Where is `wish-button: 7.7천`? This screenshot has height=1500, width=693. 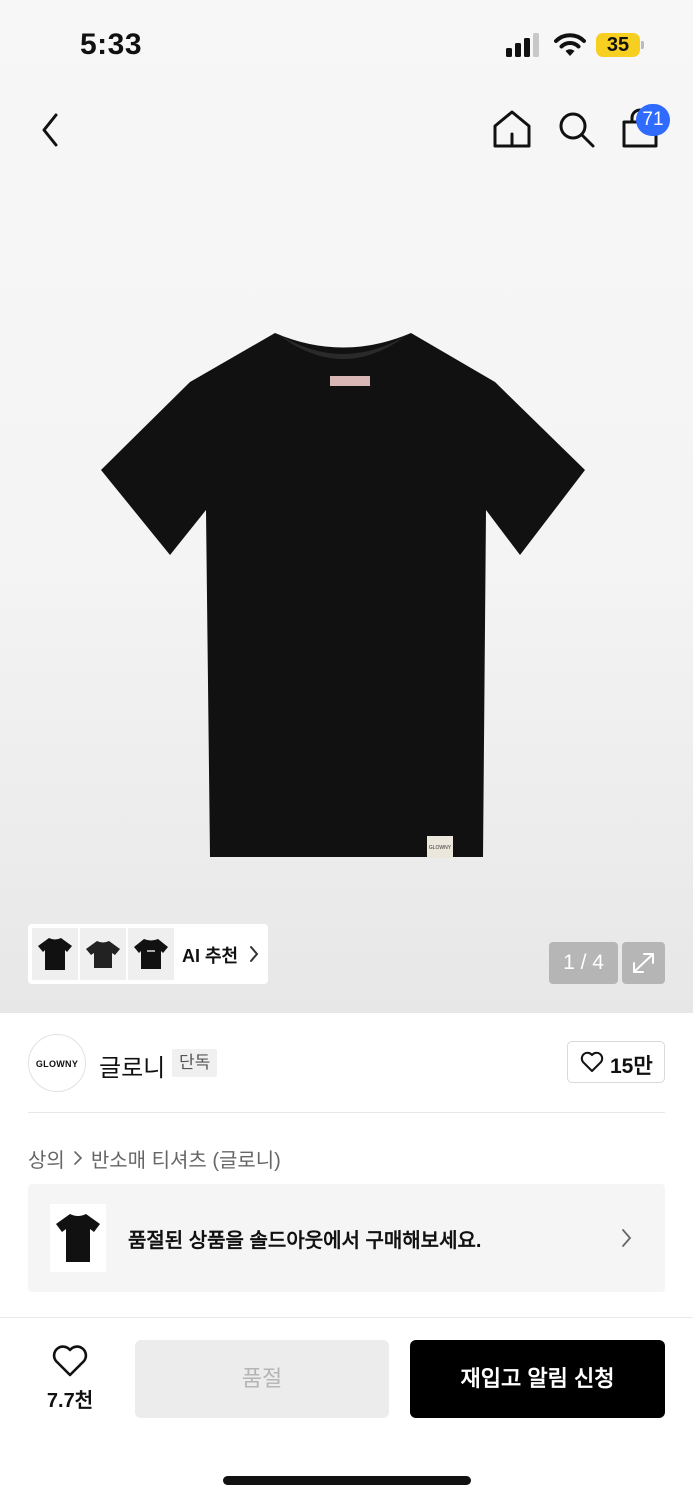 wish-button: 7.7천 is located at coordinates (70, 1377).